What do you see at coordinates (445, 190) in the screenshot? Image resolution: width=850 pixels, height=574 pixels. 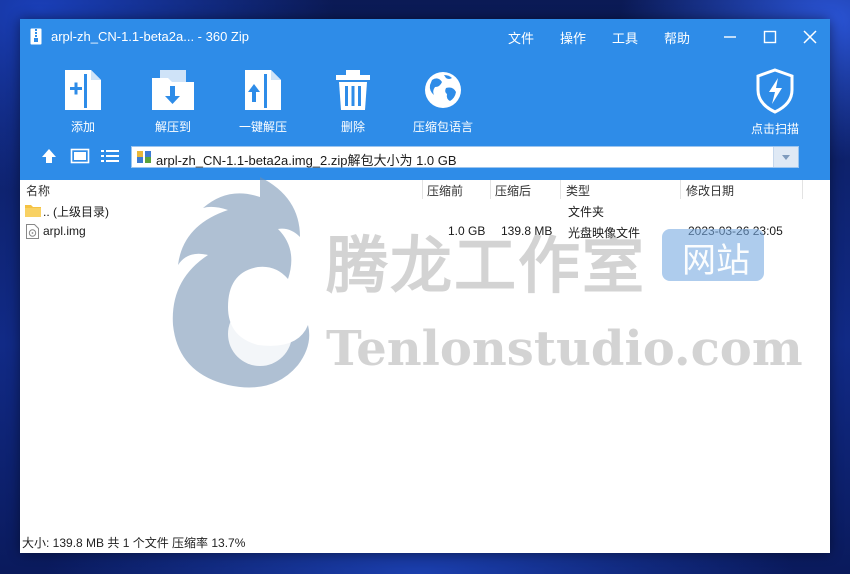 I see `column-compressed-before: 压缩前` at bounding box center [445, 190].